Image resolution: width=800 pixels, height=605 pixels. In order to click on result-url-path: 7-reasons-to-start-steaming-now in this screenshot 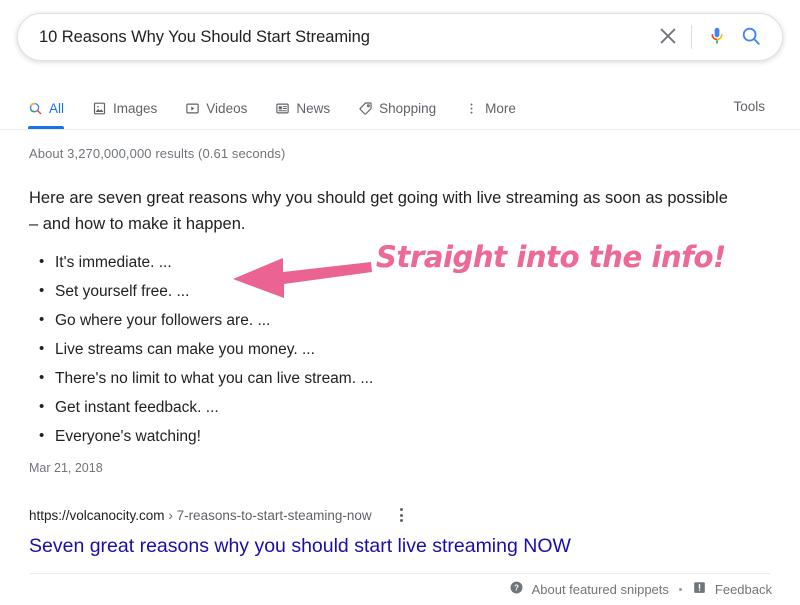, I will do `click(274, 515)`.